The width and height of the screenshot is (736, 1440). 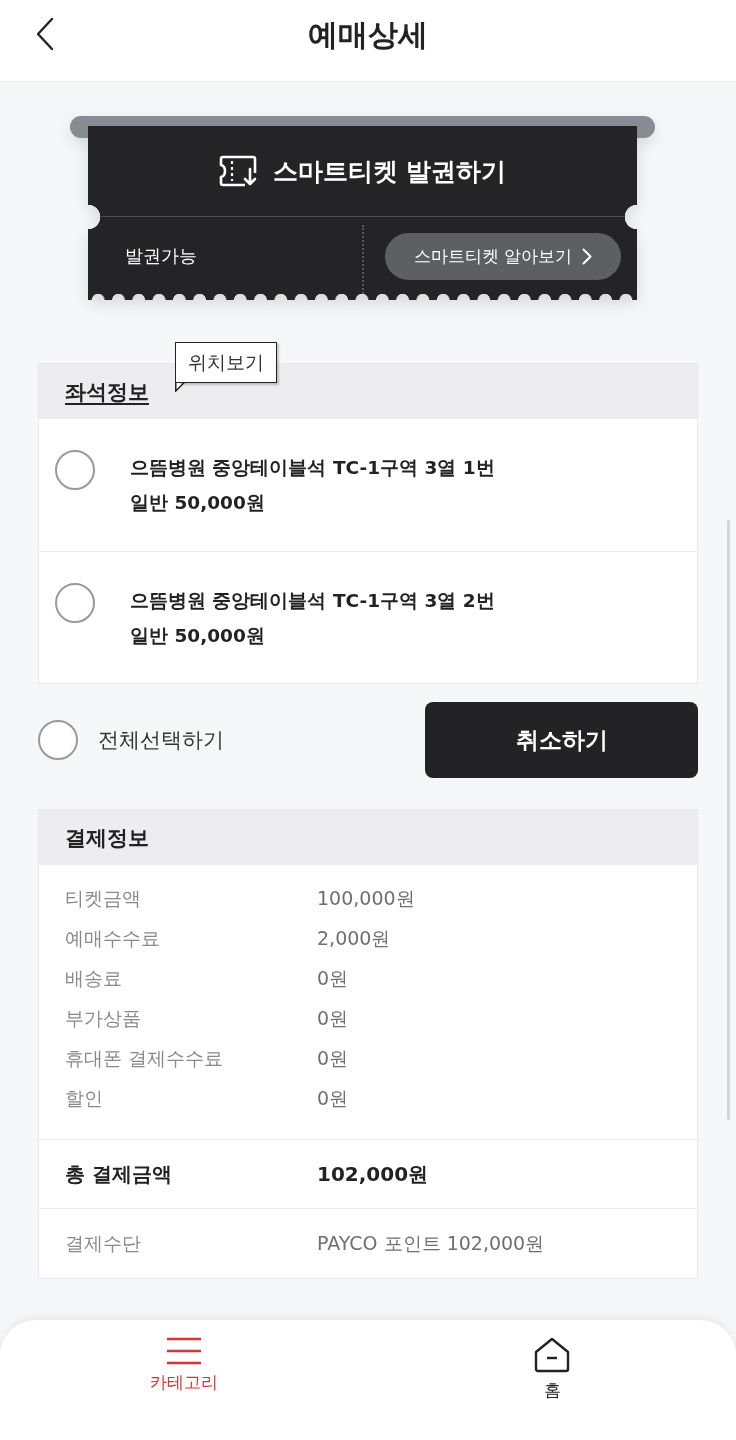 What do you see at coordinates (112, 938) in the screenshot?
I see `payment-label: 예매수수료` at bounding box center [112, 938].